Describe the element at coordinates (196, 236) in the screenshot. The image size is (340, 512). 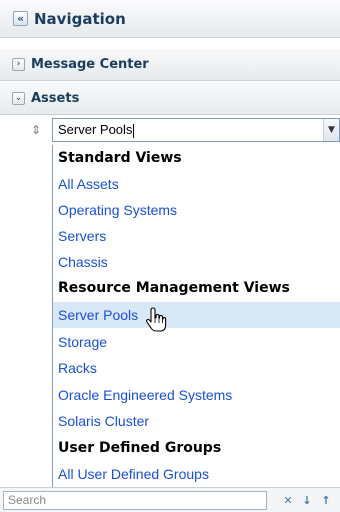
I see `dropdown-option-servers: Servers` at that location.